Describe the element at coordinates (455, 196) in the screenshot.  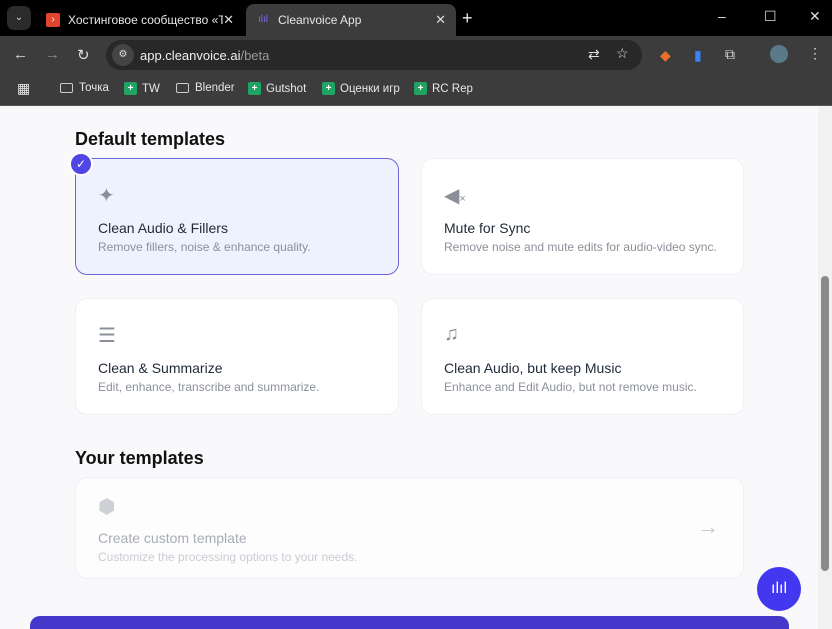
I see `speaker-mute-icon: ◀×` at that location.